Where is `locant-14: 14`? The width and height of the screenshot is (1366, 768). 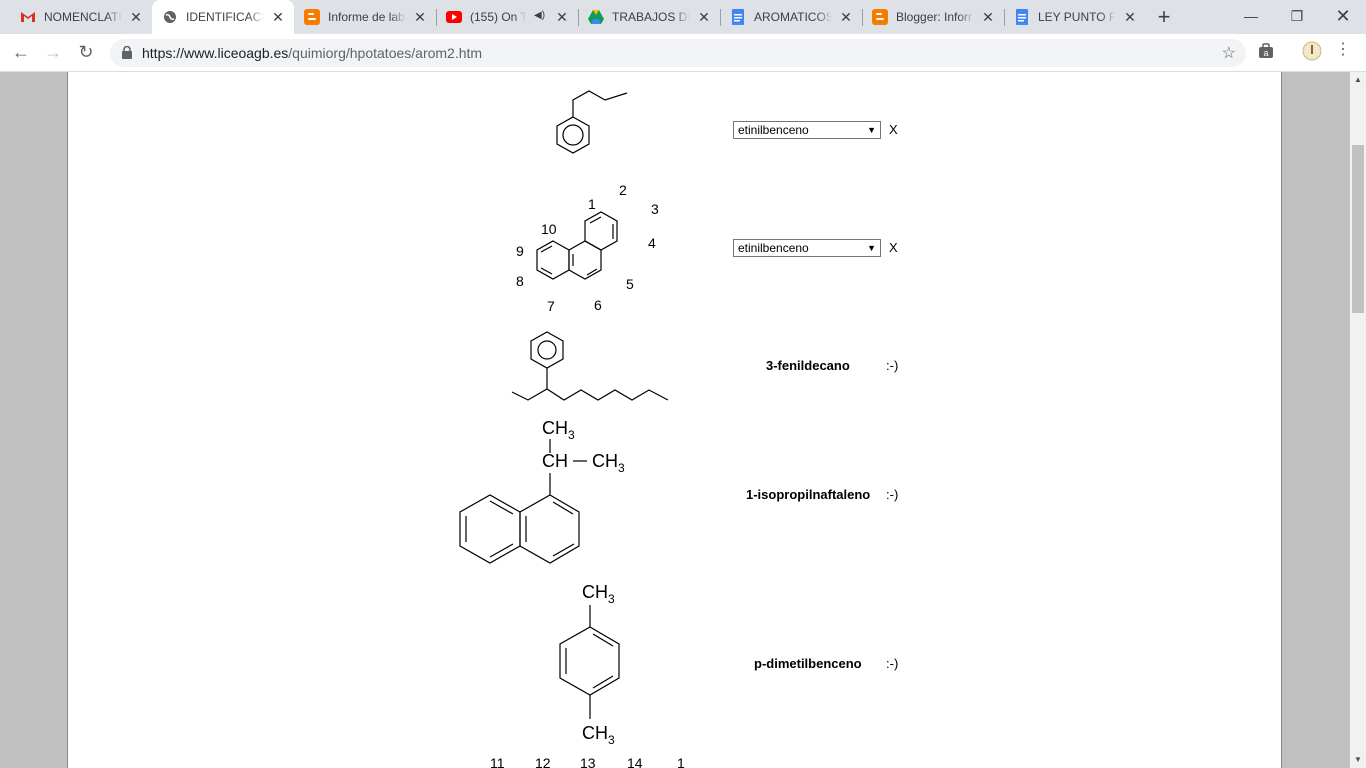 locant-14: 14 is located at coordinates (635, 761).